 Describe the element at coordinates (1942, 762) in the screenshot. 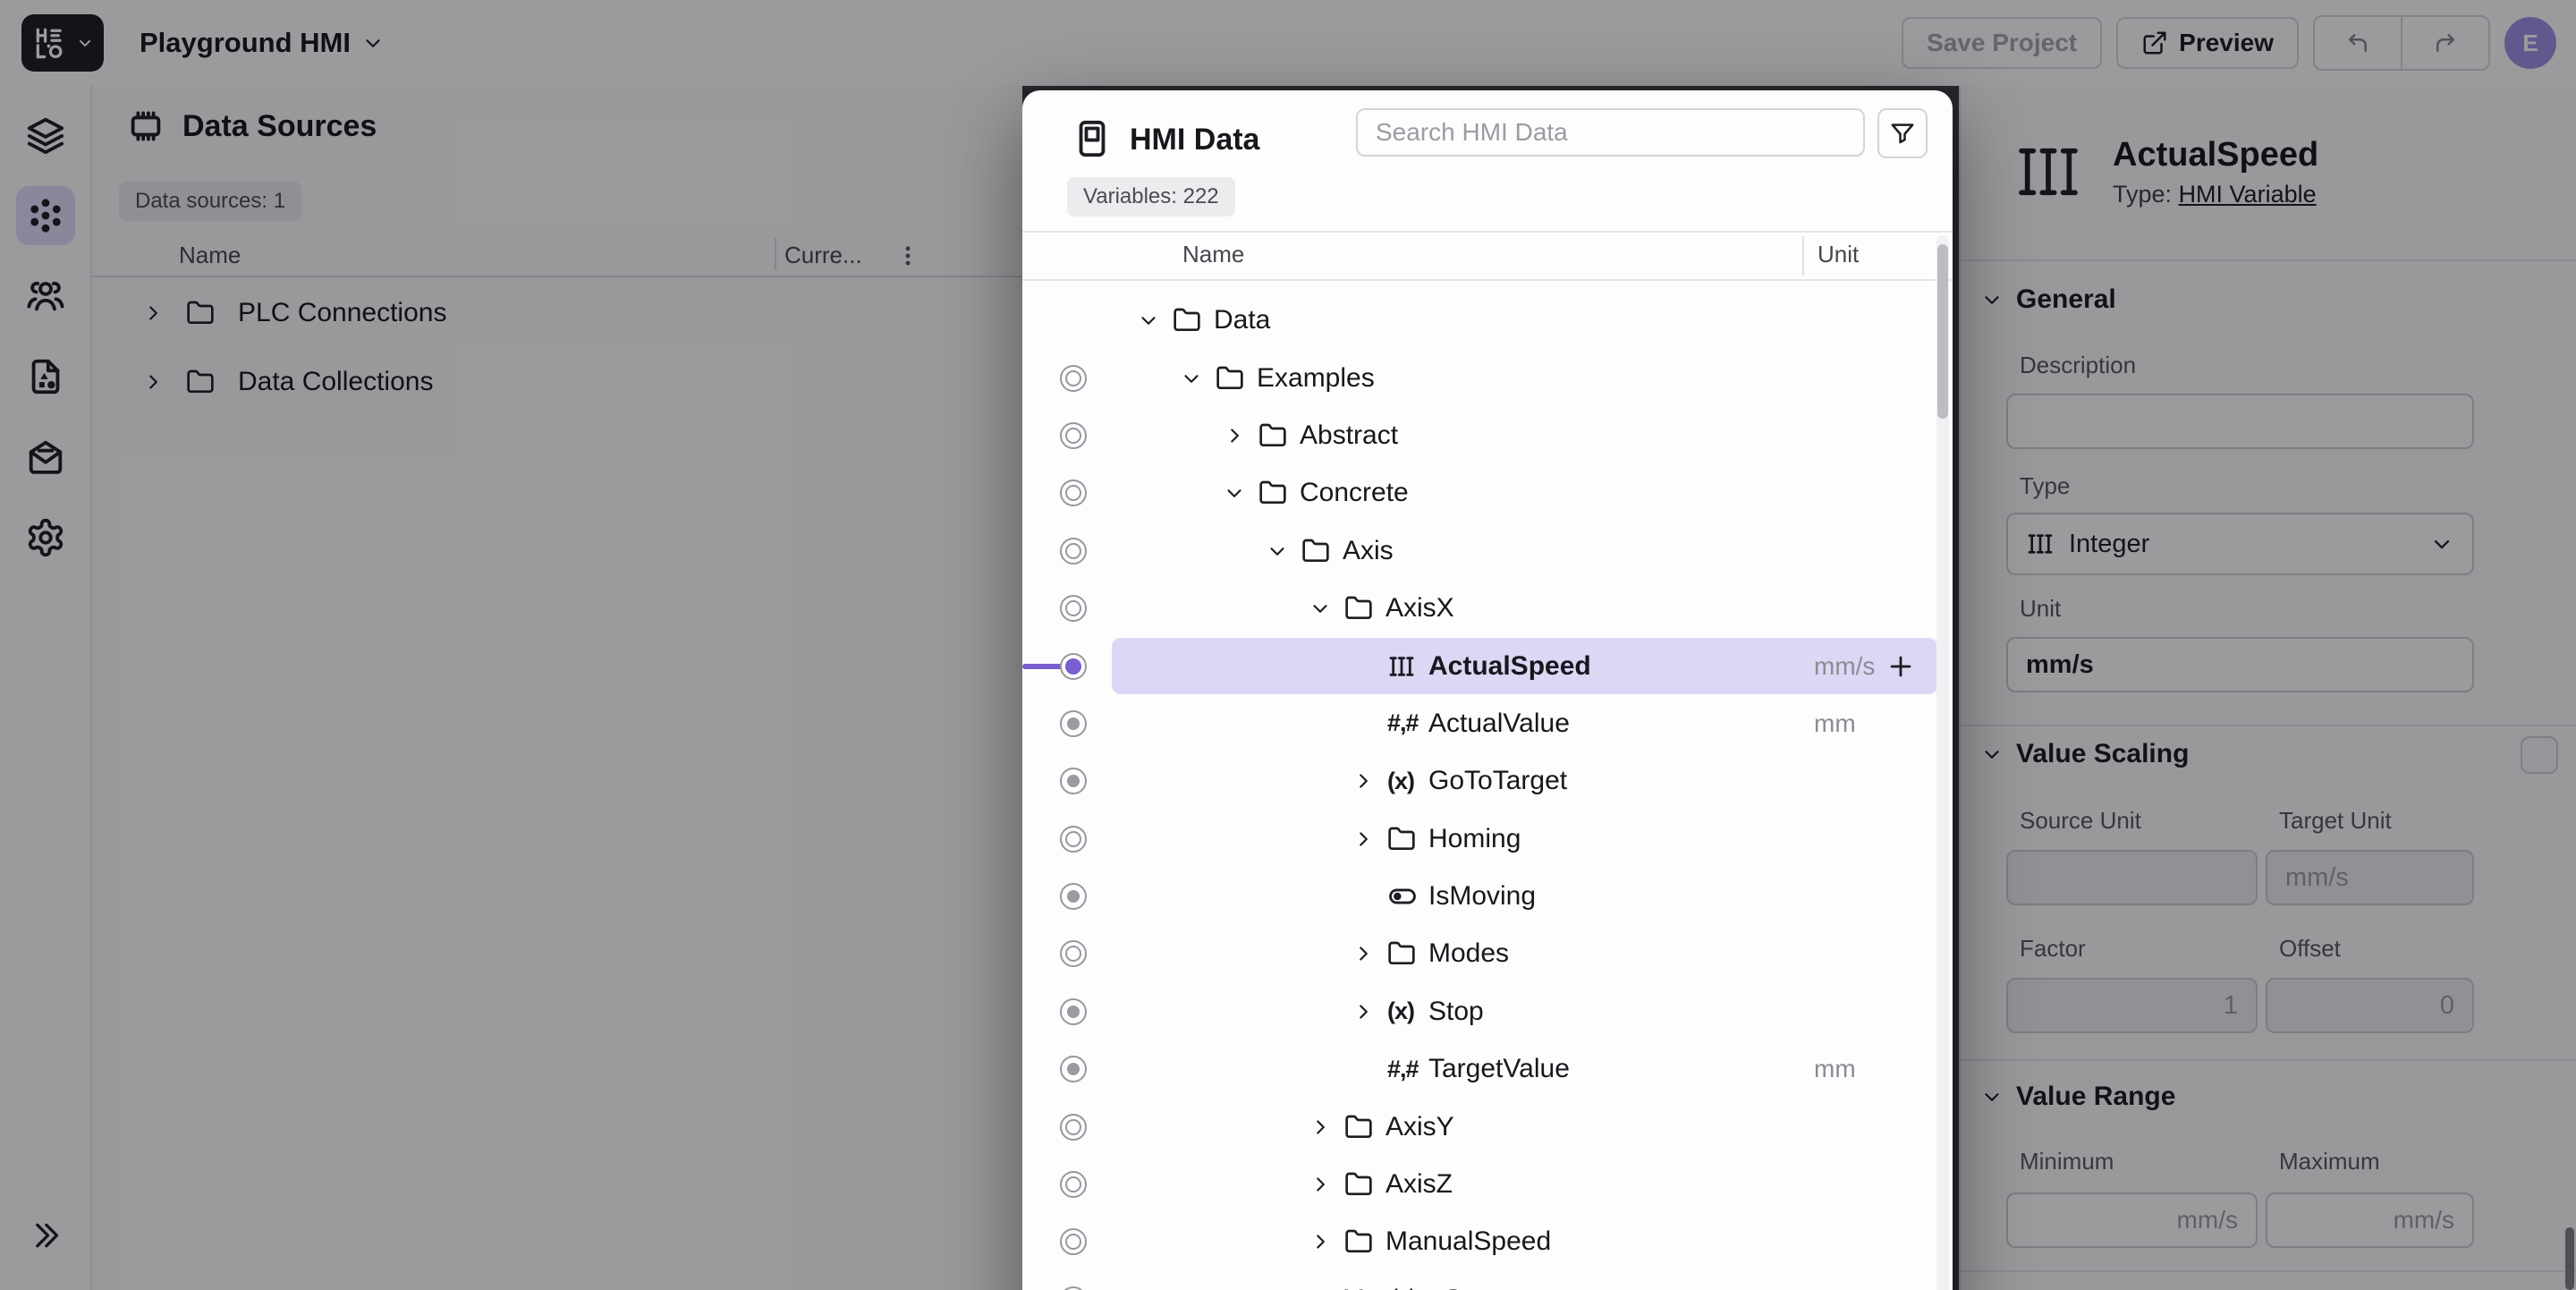

I see `scrollbar-track` at that location.